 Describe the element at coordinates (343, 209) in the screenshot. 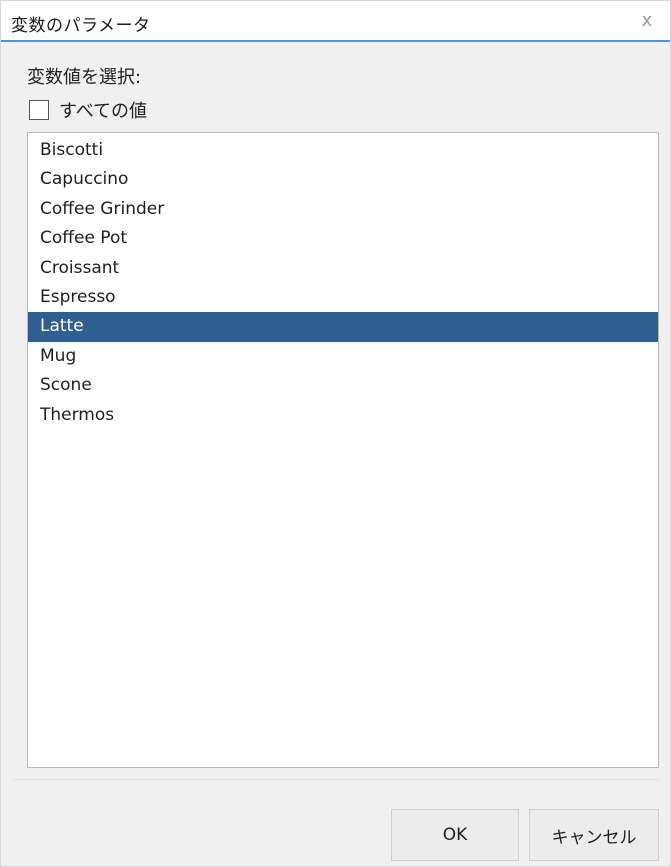

I see `list-item: Coffee Grinder` at that location.